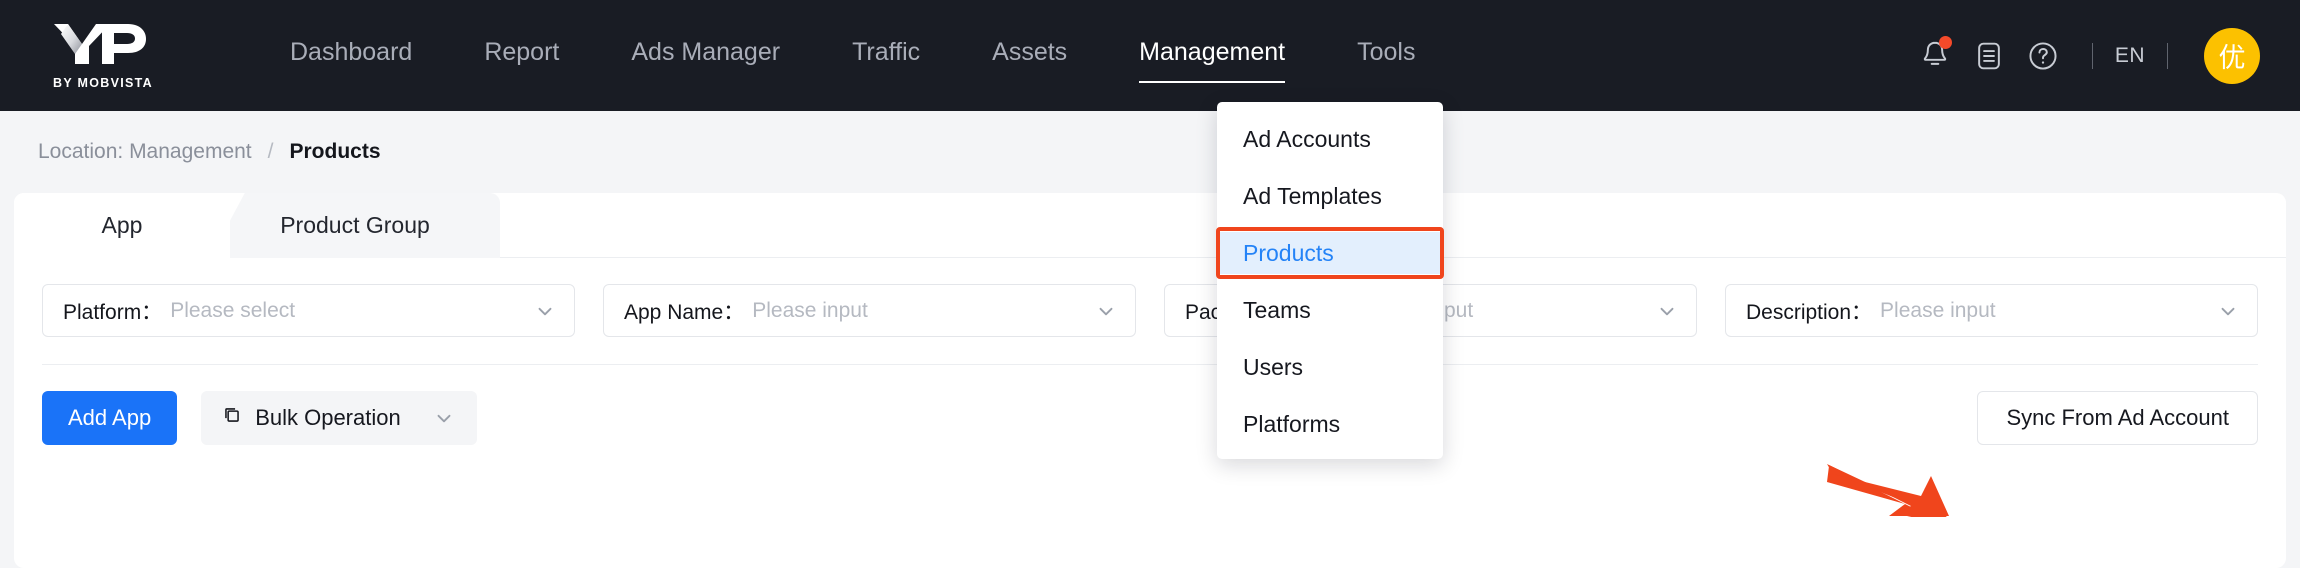 This screenshot has height=568, width=2300. What do you see at coordinates (810, 310) in the screenshot?
I see `filter-app-name-value: Please input` at bounding box center [810, 310].